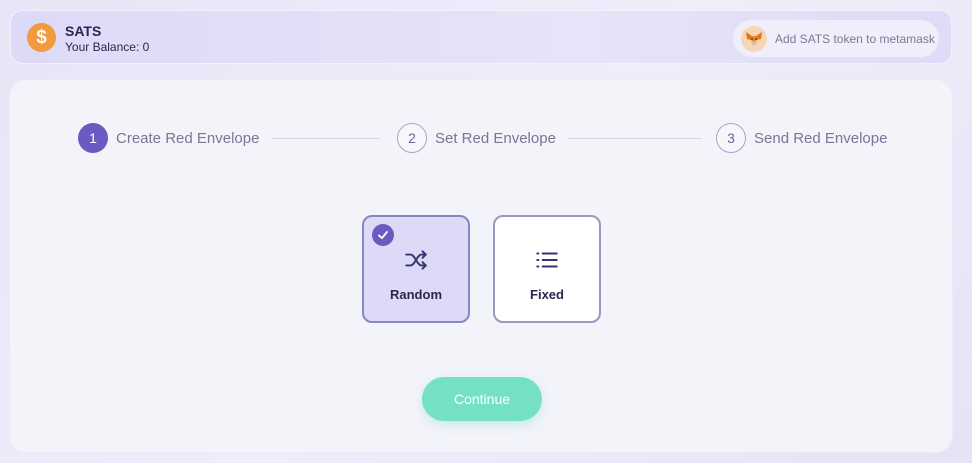  What do you see at coordinates (383, 235) in the screenshot?
I see `check-icon` at bounding box center [383, 235].